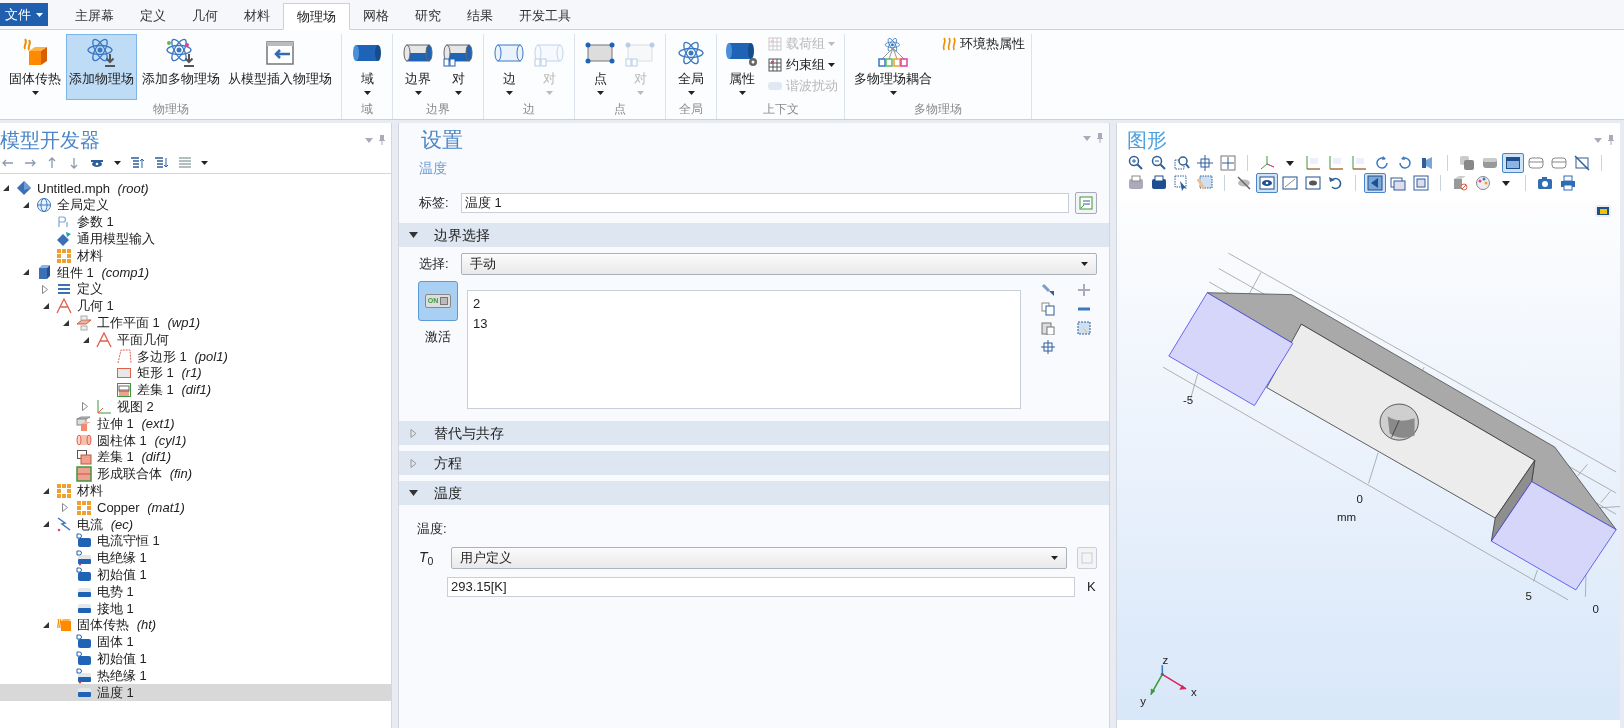 Image resolution: width=1624 pixels, height=728 pixels. I want to click on selection-dropdown: 手动, so click(779, 264).